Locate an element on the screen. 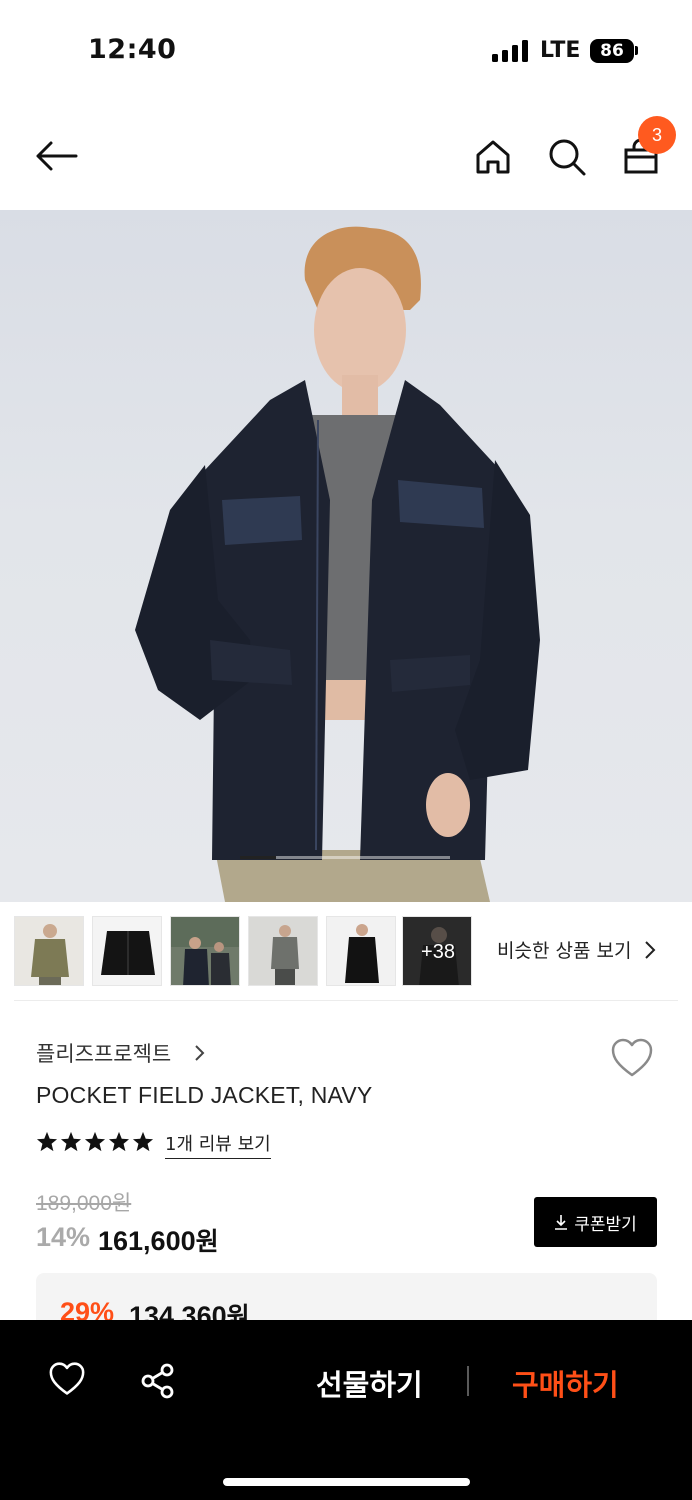 The height and width of the screenshot is (1500, 692). bottom-heart-icon is located at coordinates (67, 1379).